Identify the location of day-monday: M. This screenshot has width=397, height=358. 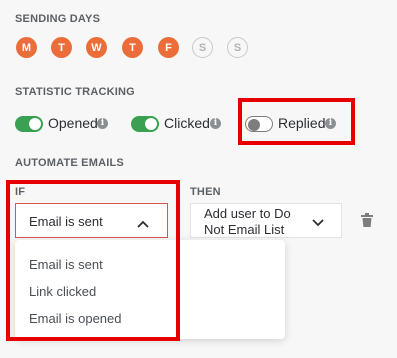
(26, 47).